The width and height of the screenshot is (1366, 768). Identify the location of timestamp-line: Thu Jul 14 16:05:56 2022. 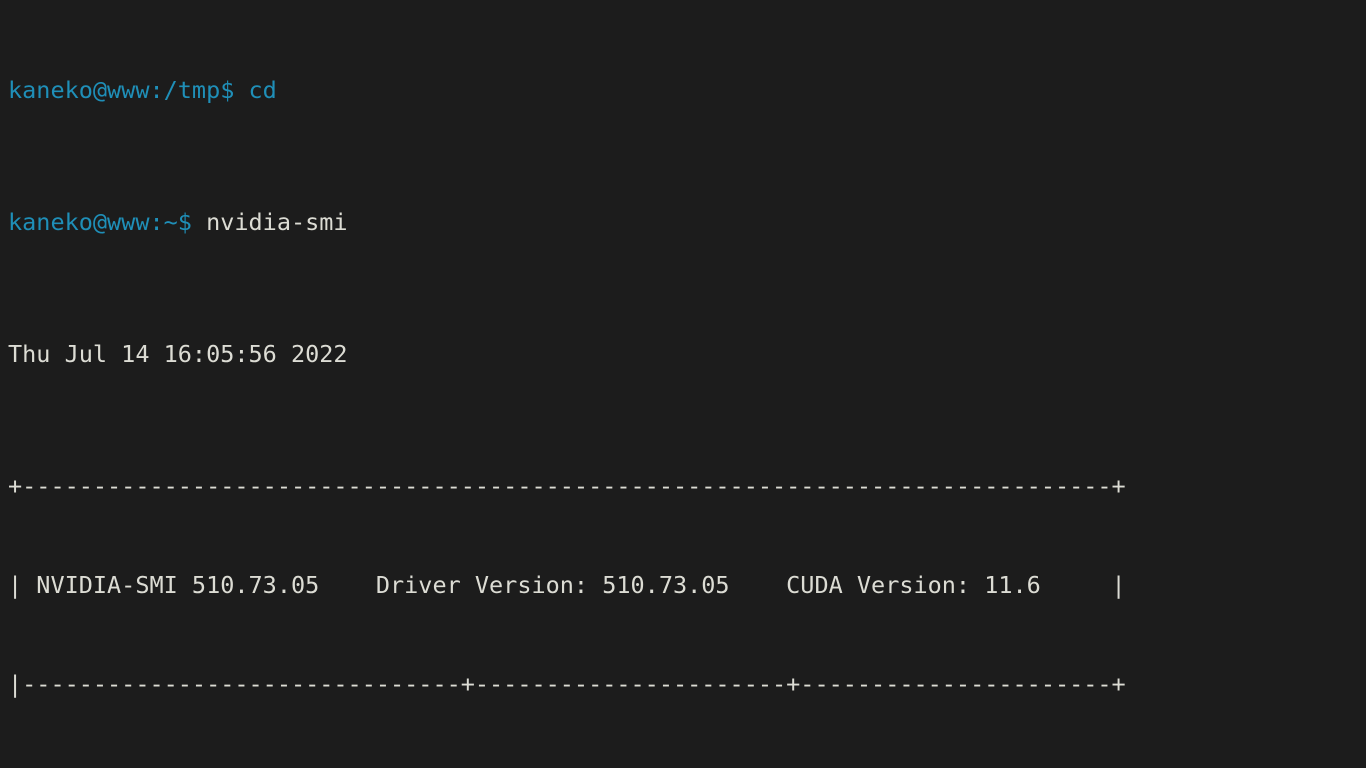
(178, 354).